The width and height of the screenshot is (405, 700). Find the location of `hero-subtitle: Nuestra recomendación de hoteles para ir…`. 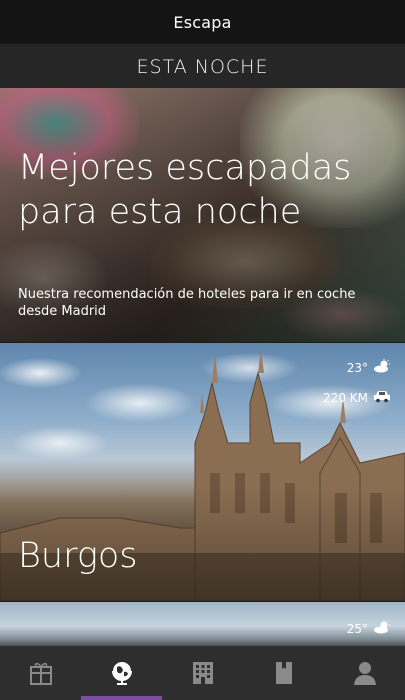

hero-subtitle: Nuestra recomendación de hoteles para ir… is located at coordinates (187, 303).